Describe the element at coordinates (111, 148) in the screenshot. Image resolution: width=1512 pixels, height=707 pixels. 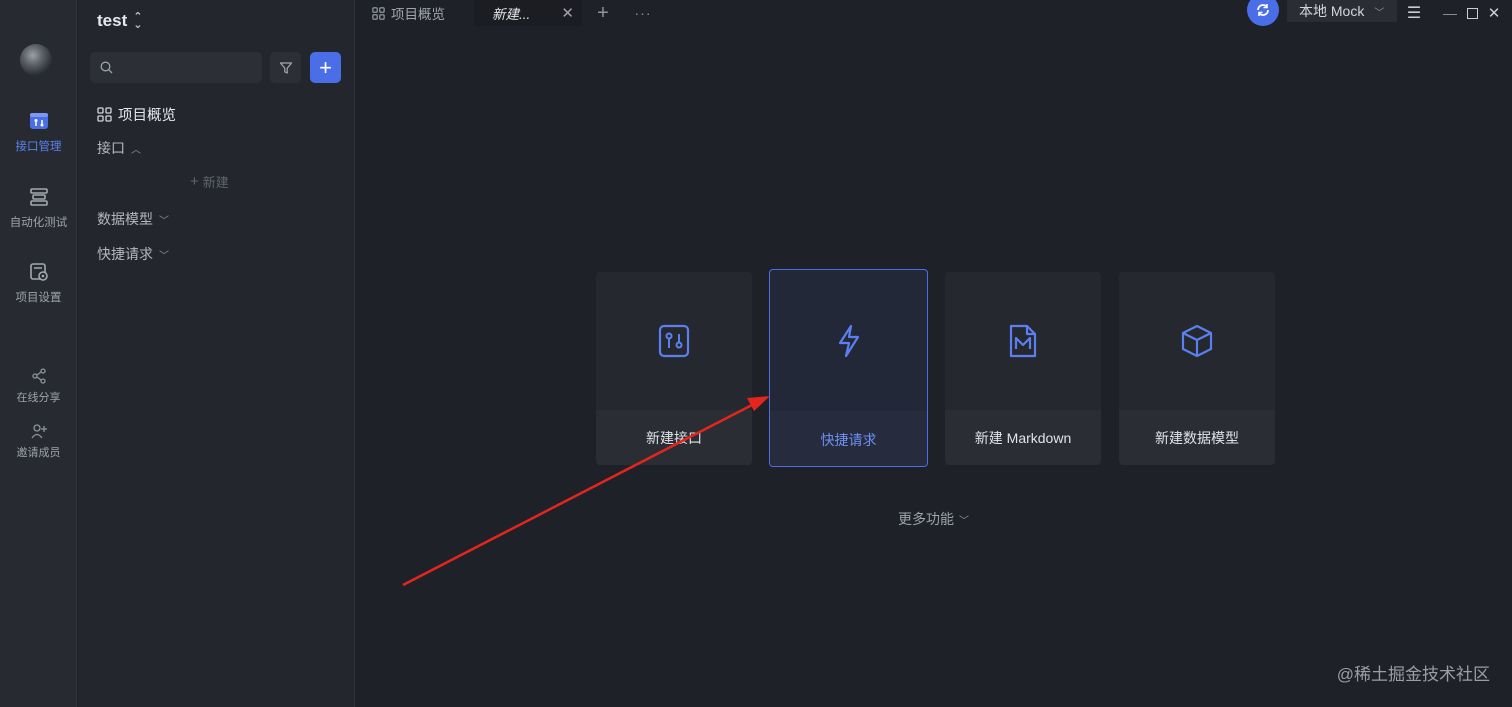
I see `tree-item-label: 接口` at that location.